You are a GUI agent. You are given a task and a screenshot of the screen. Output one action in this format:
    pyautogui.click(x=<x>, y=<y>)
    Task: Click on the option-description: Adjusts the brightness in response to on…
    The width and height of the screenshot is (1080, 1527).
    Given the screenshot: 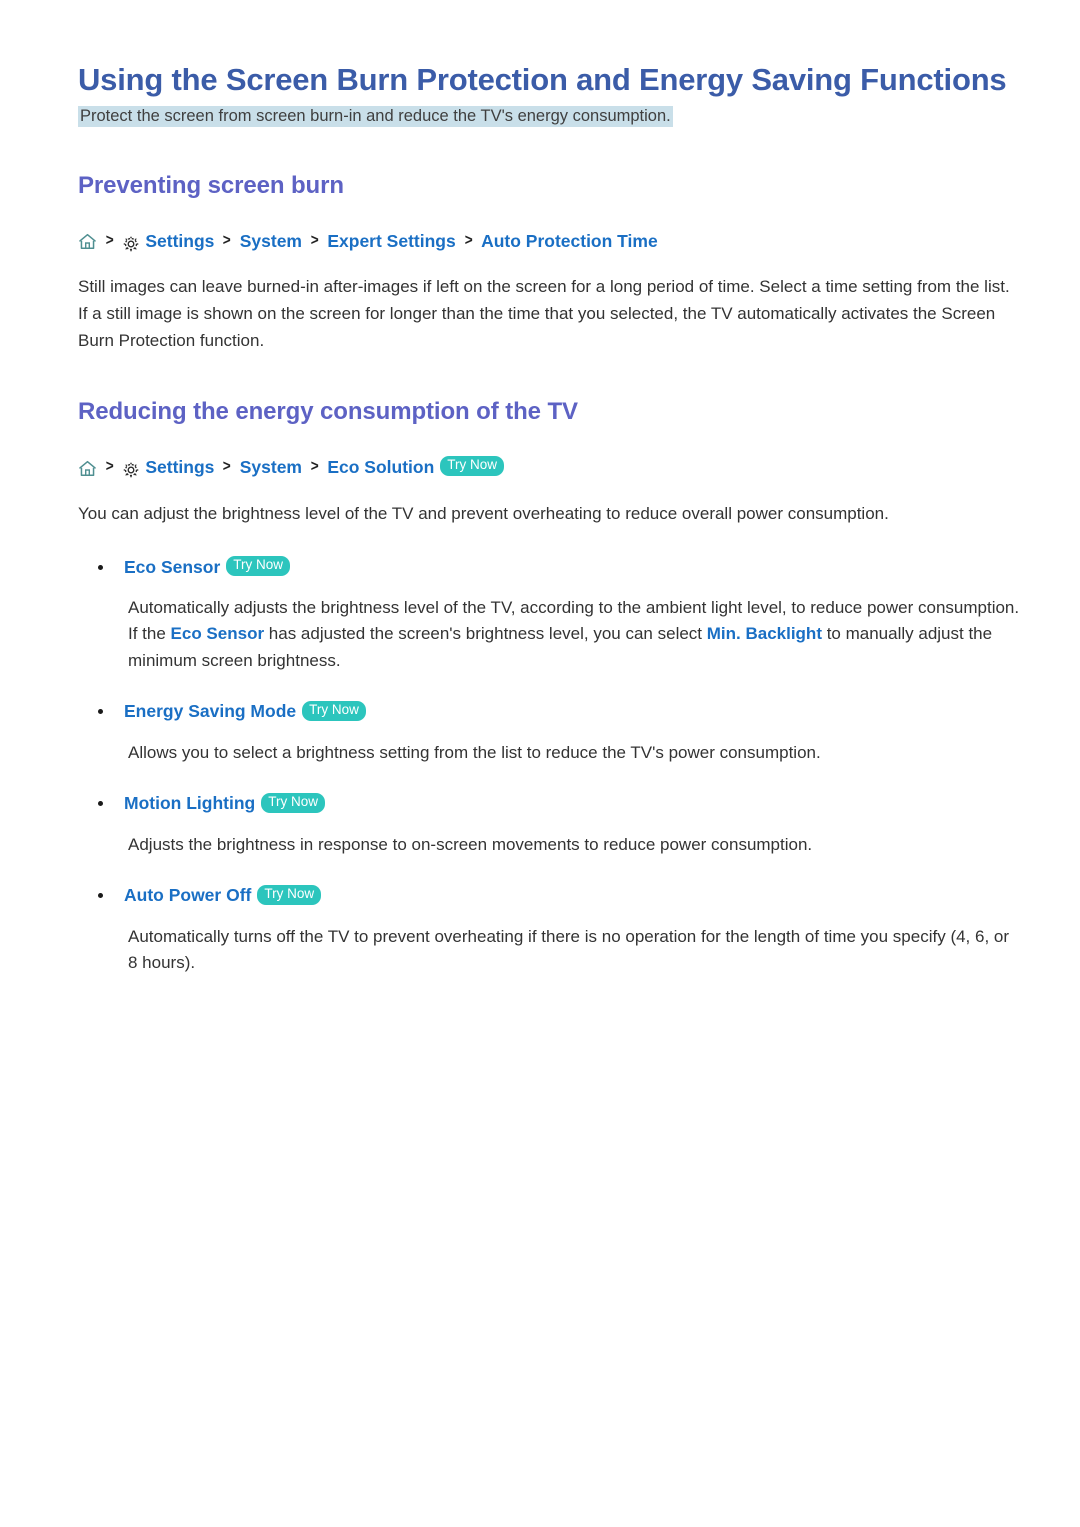 What is the action you would take?
    pyautogui.click(x=470, y=844)
    